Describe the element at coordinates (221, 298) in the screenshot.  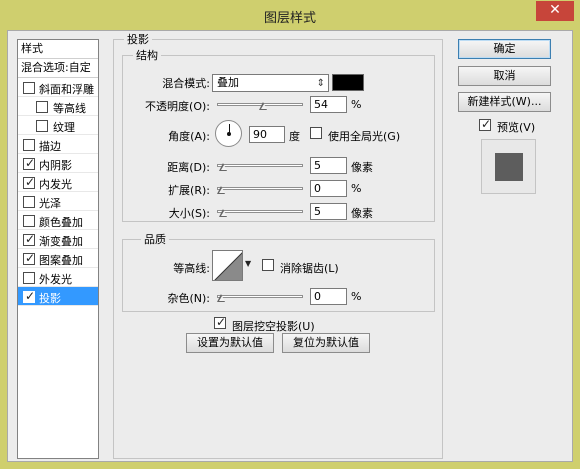
I see `noise-slider-thumb` at that location.